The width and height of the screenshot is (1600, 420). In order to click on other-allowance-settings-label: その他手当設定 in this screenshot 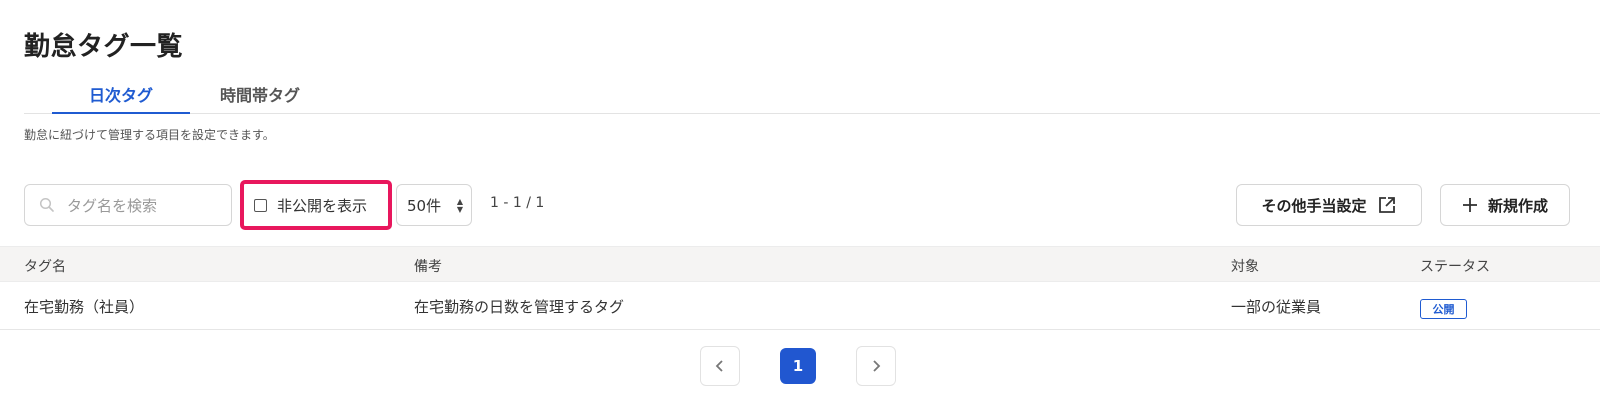, I will do `click(1314, 205)`.